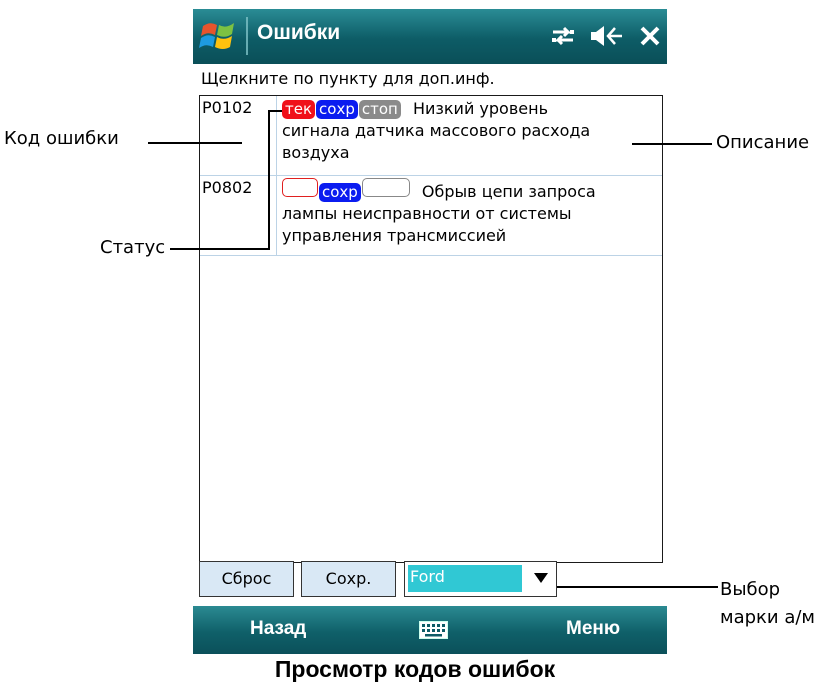  I want to click on softkey-bar: Назад Меню, so click(430, 630).